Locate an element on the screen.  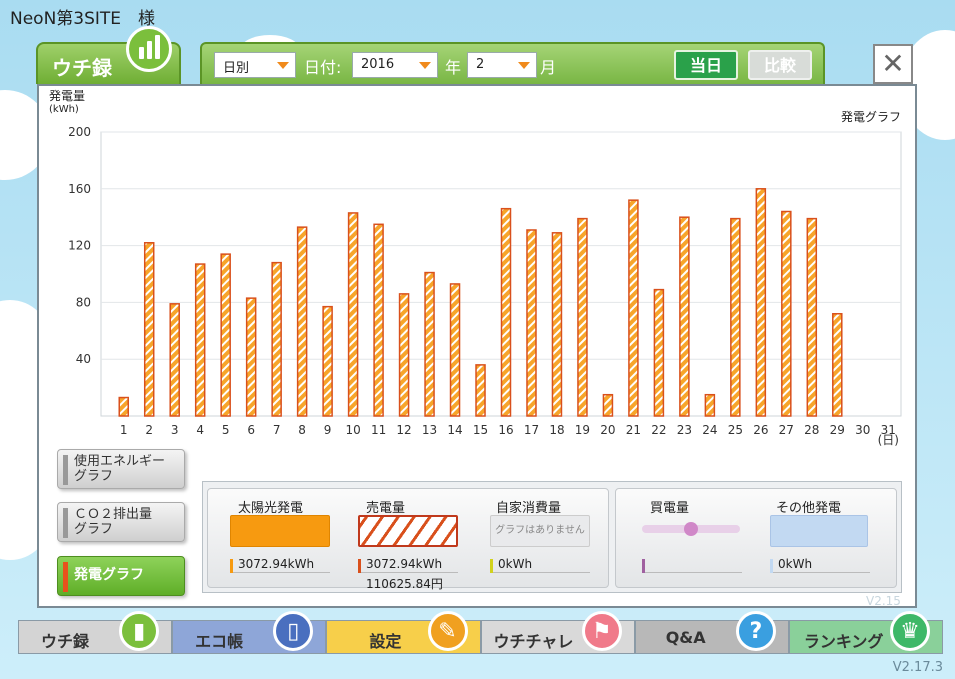
other-generation-swatch is located at coordinates (819, 531).